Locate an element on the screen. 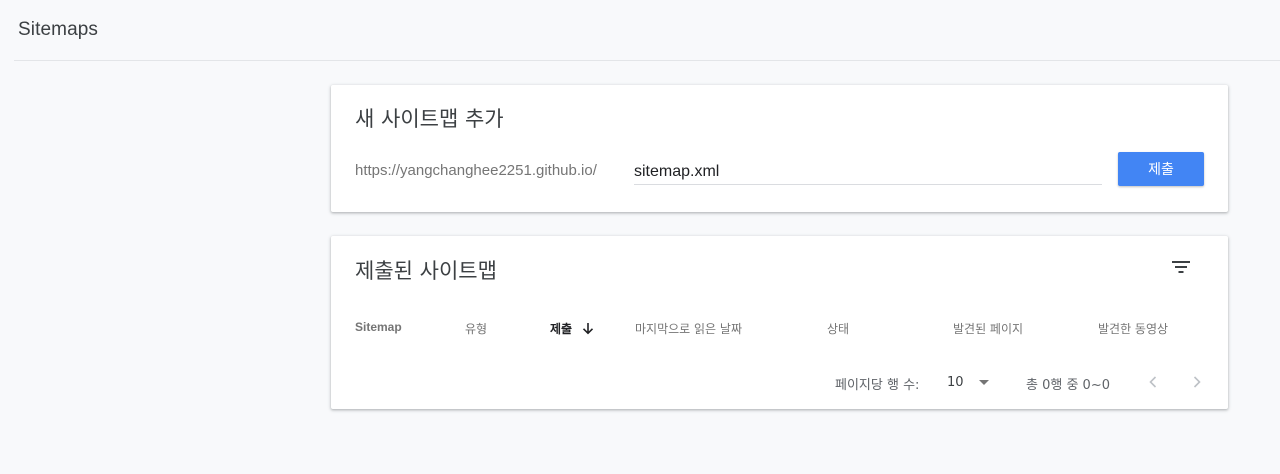  rows-per-page-select: 10 is located at coordinates (970, 382).